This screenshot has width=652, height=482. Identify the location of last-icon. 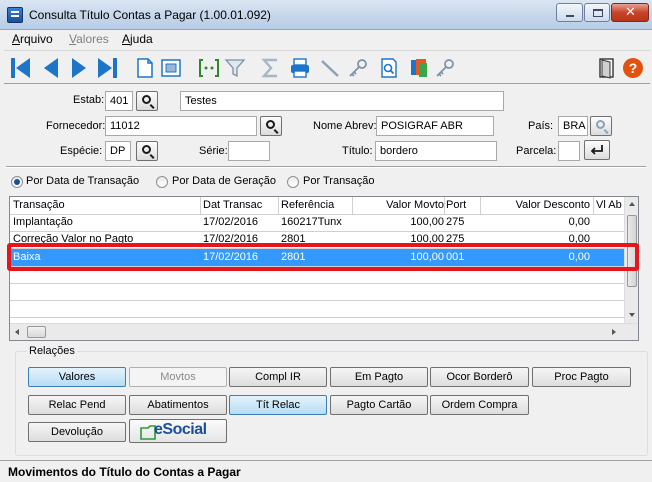
(105, 68).